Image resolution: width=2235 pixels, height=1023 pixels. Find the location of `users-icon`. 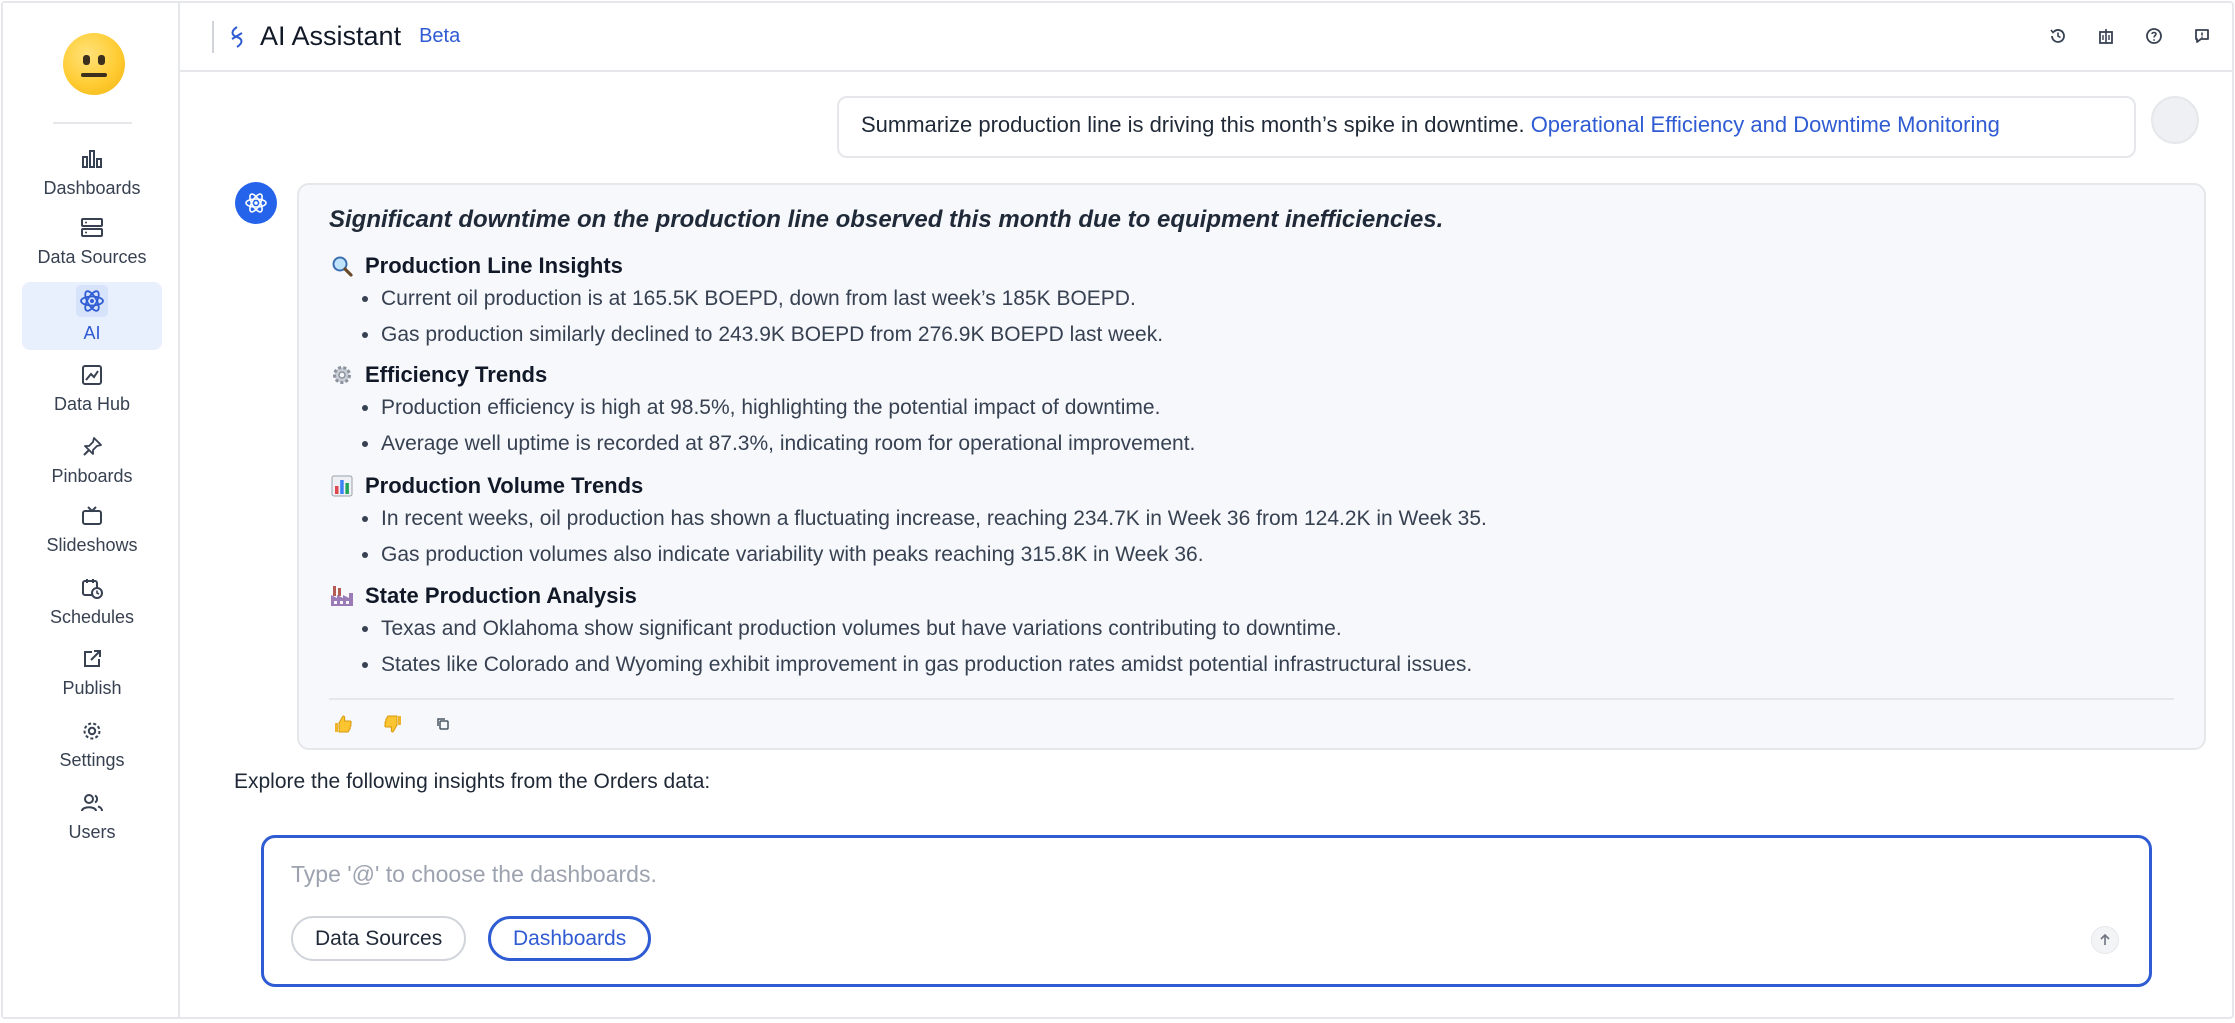

users-icon is located at coordinates (92, 803).